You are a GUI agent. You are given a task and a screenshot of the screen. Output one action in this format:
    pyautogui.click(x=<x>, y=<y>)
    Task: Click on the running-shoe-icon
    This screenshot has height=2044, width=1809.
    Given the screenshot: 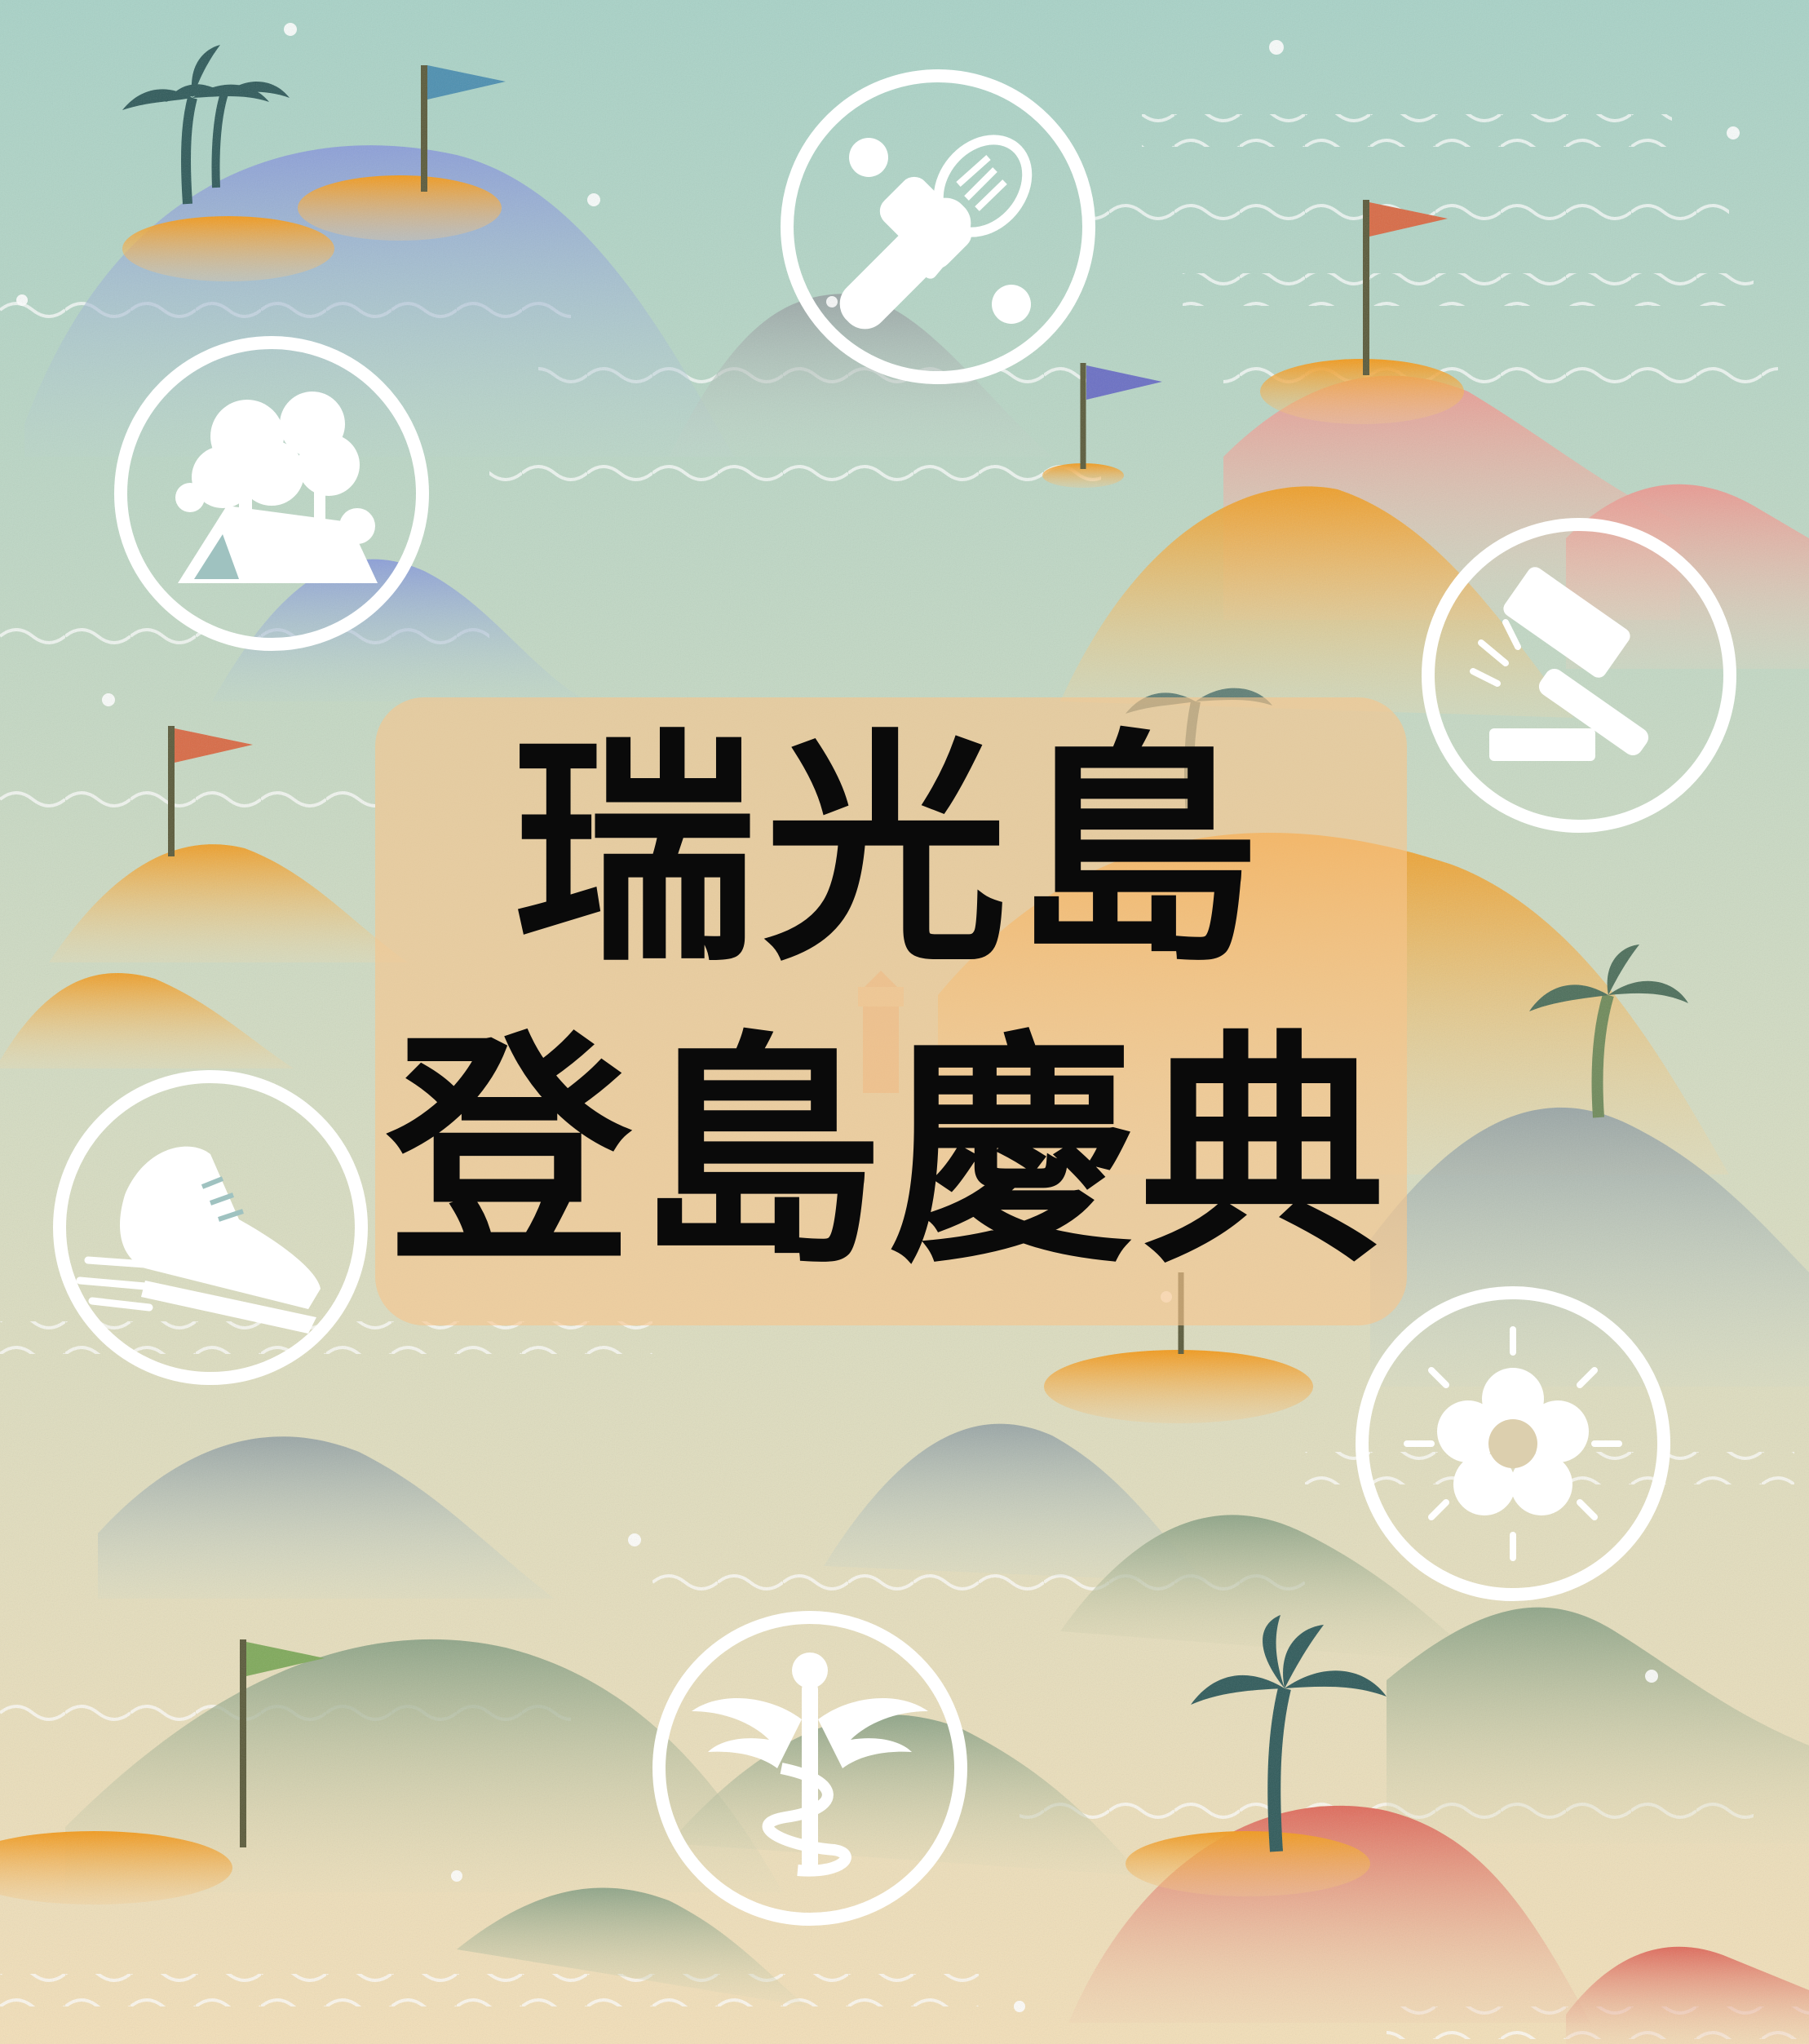 What is the action you would take?
    pyautogui.click(x=198, y=1240)
    